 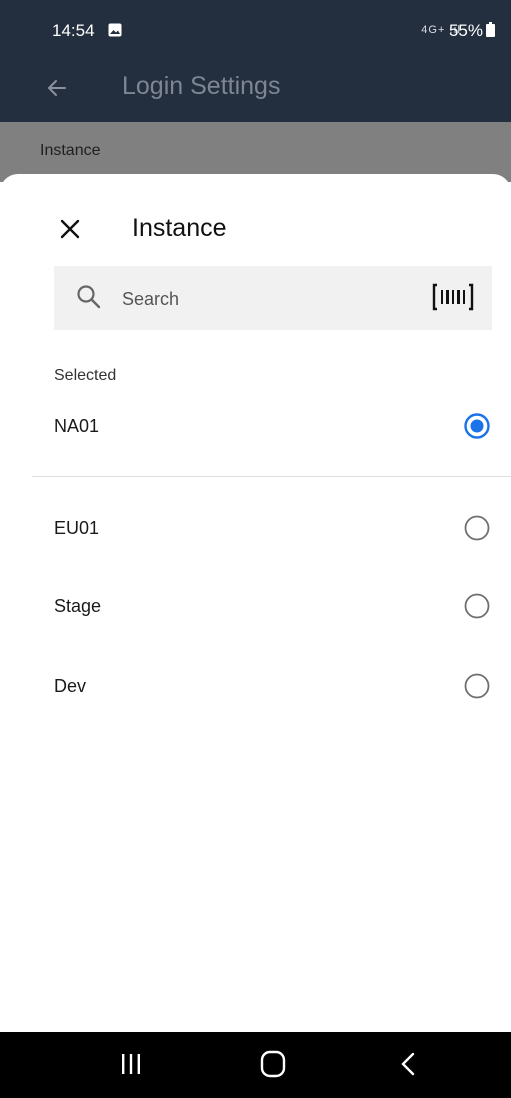 What do you see at coordinates (70, 686) in the screenshot?
I see `option-label: Dev` at bounding box center [70, 686].